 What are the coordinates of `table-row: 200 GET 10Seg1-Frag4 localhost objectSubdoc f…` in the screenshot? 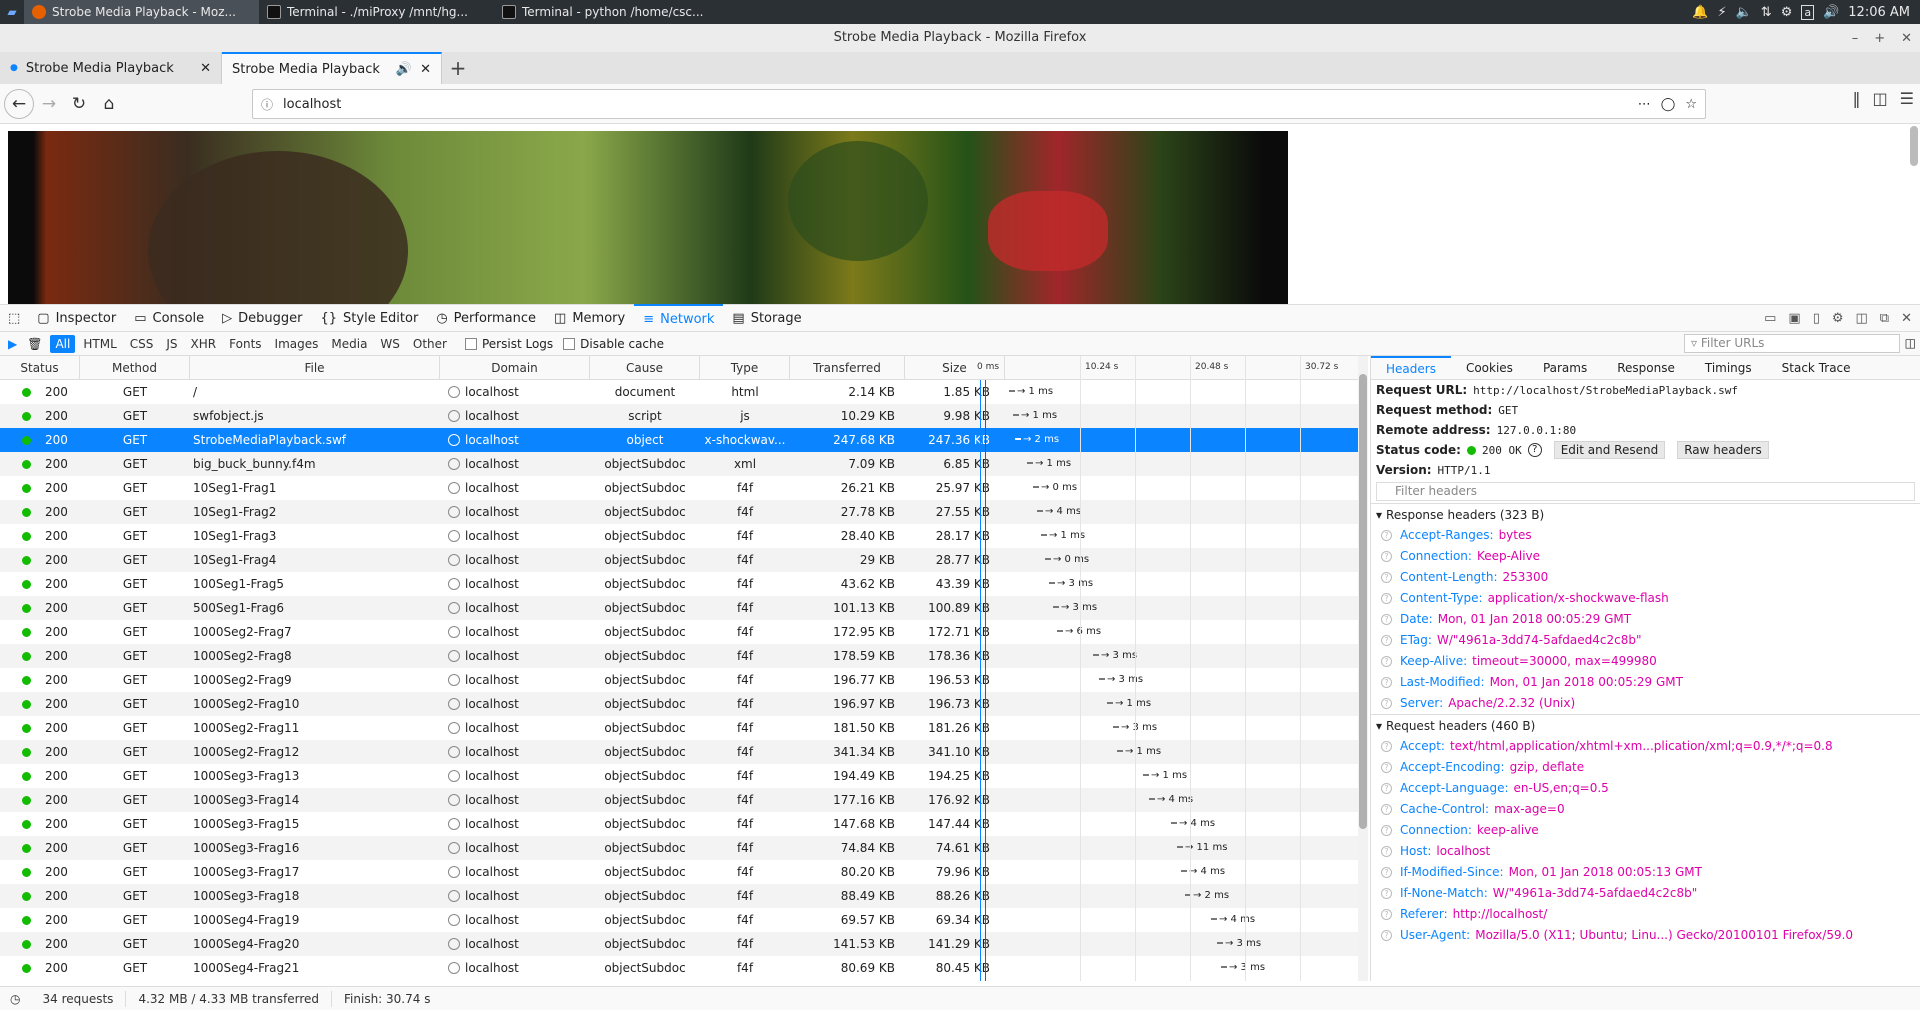 It's located at (679, 560).